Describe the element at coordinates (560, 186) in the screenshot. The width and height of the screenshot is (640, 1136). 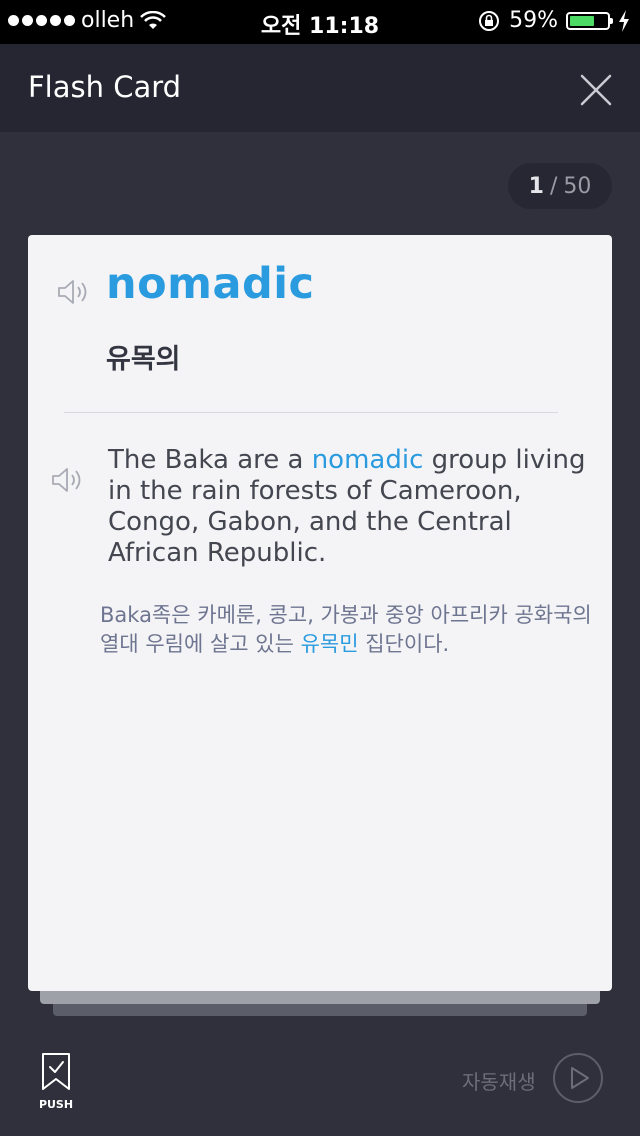
I see `card-counter: 1 / 50` at that location.